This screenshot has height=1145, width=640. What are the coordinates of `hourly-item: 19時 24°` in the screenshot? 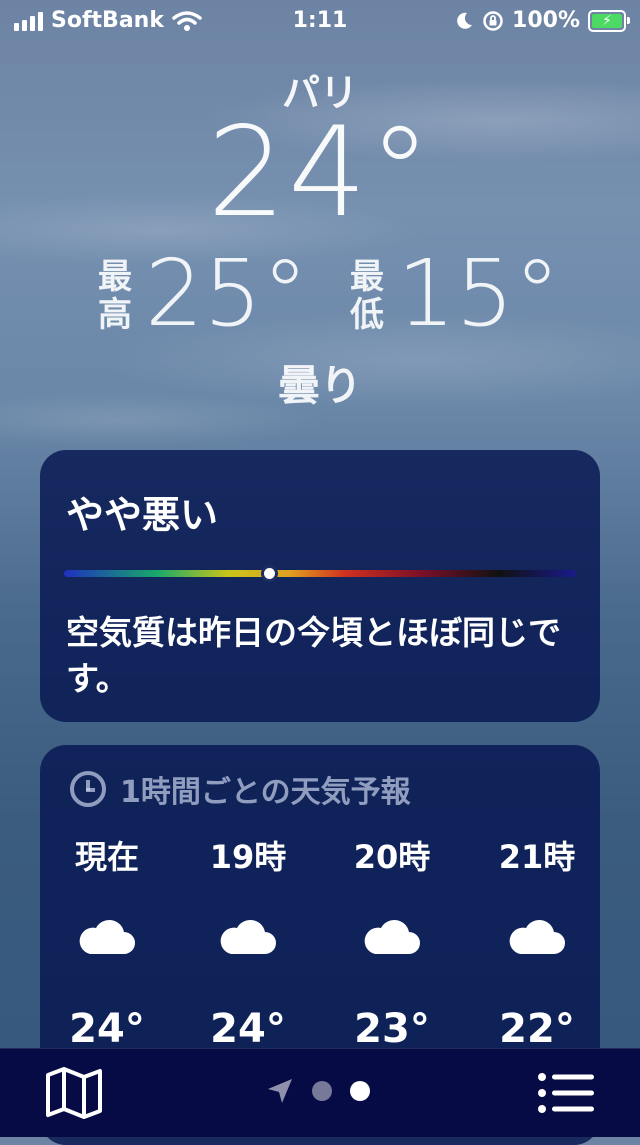 It's located at (248, 943).